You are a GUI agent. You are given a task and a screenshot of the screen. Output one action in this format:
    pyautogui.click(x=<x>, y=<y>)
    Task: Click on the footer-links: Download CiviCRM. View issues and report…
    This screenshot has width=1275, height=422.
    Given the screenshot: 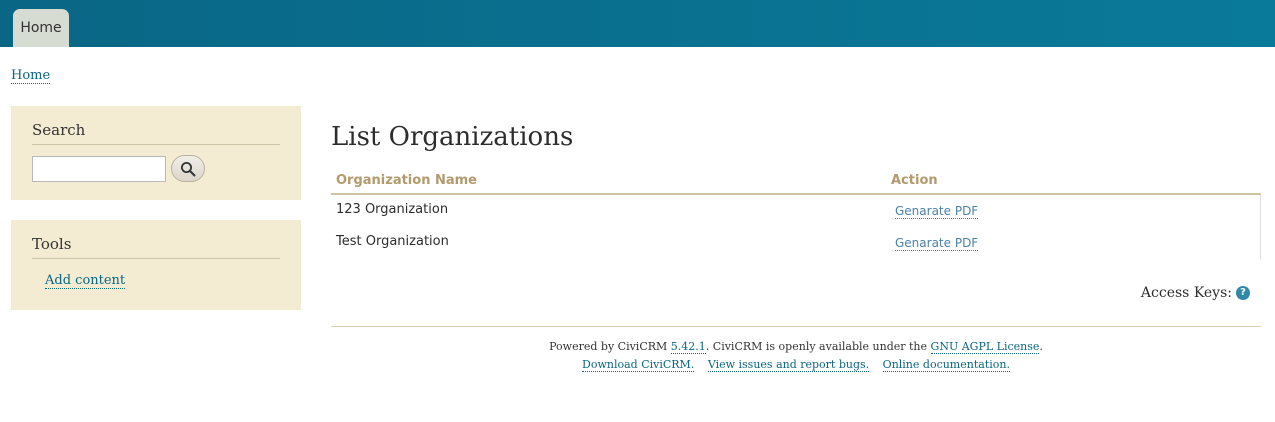 What is the action you would take?
    pyautogui.click(x=796, y=365)
    